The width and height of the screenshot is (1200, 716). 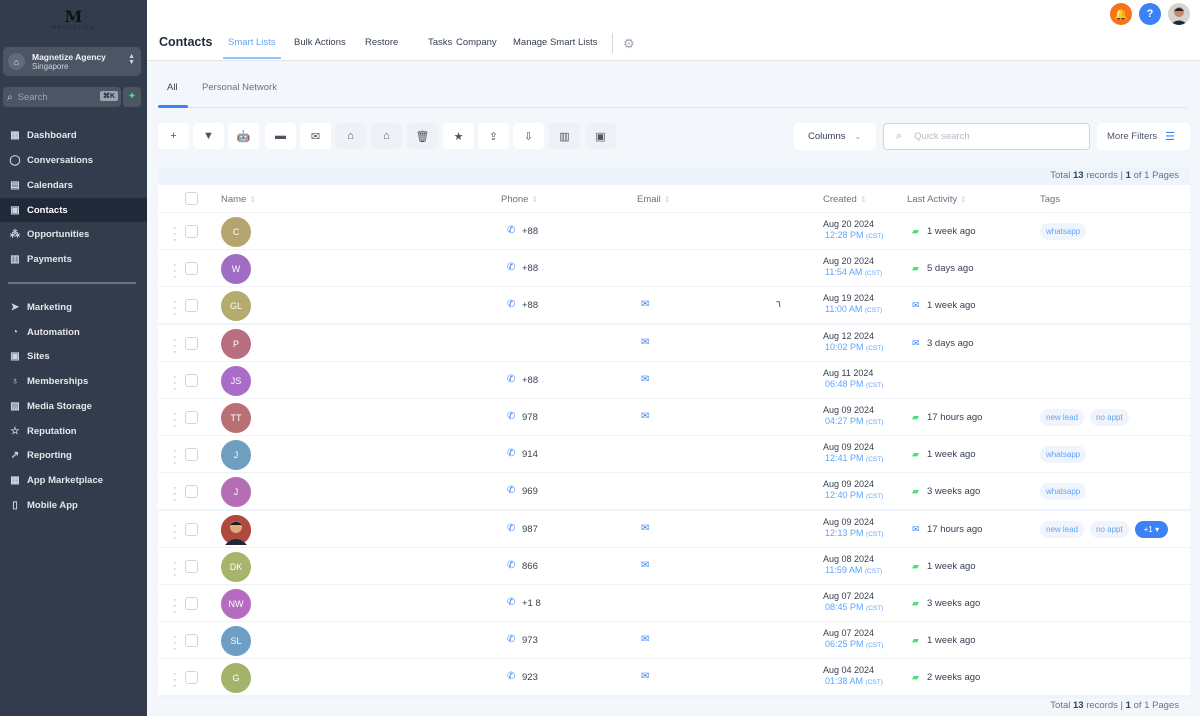 I want to click on delete-button: 🗑, so click(x=422, y=136).